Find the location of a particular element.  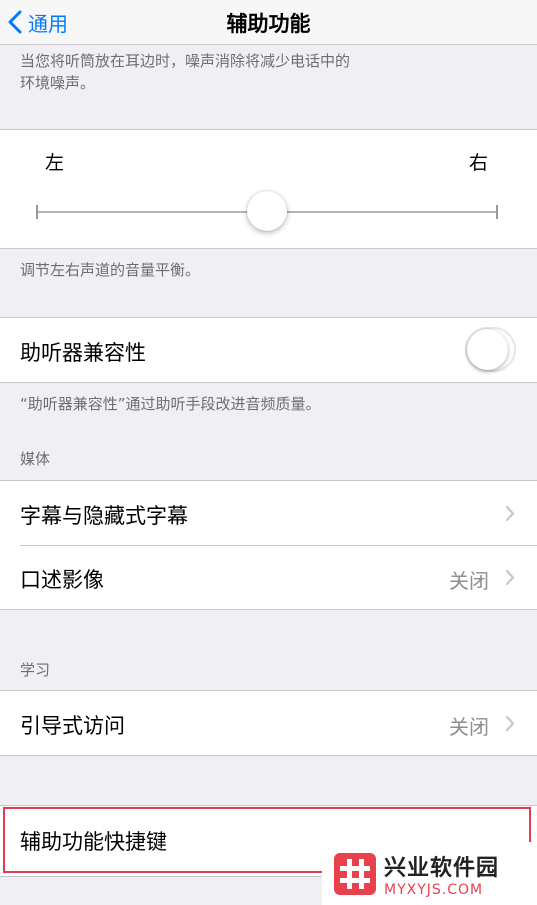

toggle-knob is located at coordinates (487, 349).